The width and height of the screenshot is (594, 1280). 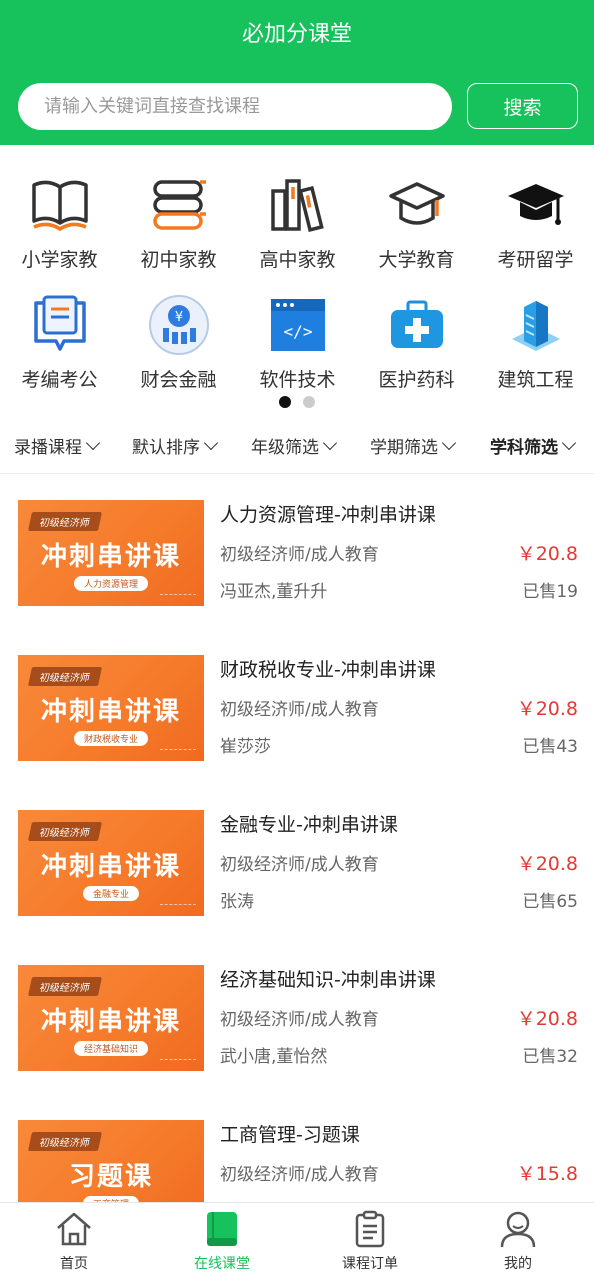 What do you see at coordinates (222, 1229) in the screenshot?
I see `book-icon` at bounding box center [222, 1229].